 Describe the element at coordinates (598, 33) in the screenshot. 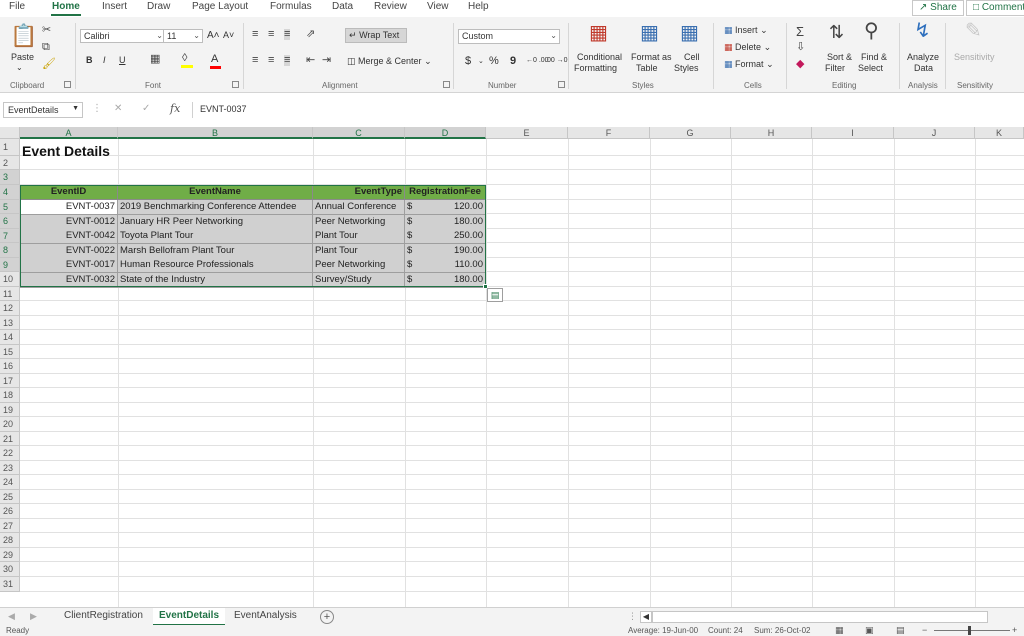

I see `conditional-formatting-icon: ▦` at that location.